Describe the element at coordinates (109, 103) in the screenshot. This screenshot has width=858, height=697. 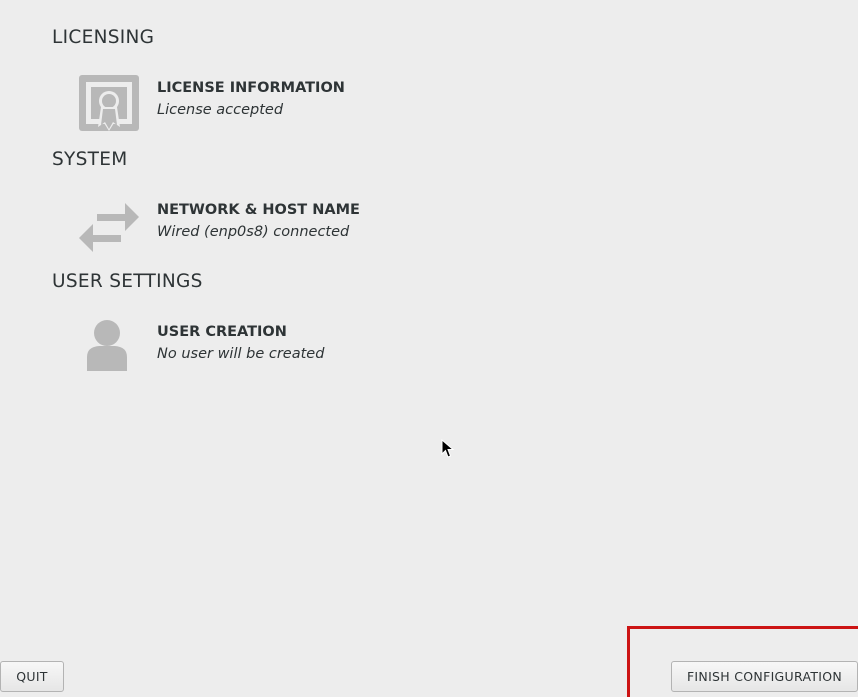
I see `license-certificate-icon` at that location.